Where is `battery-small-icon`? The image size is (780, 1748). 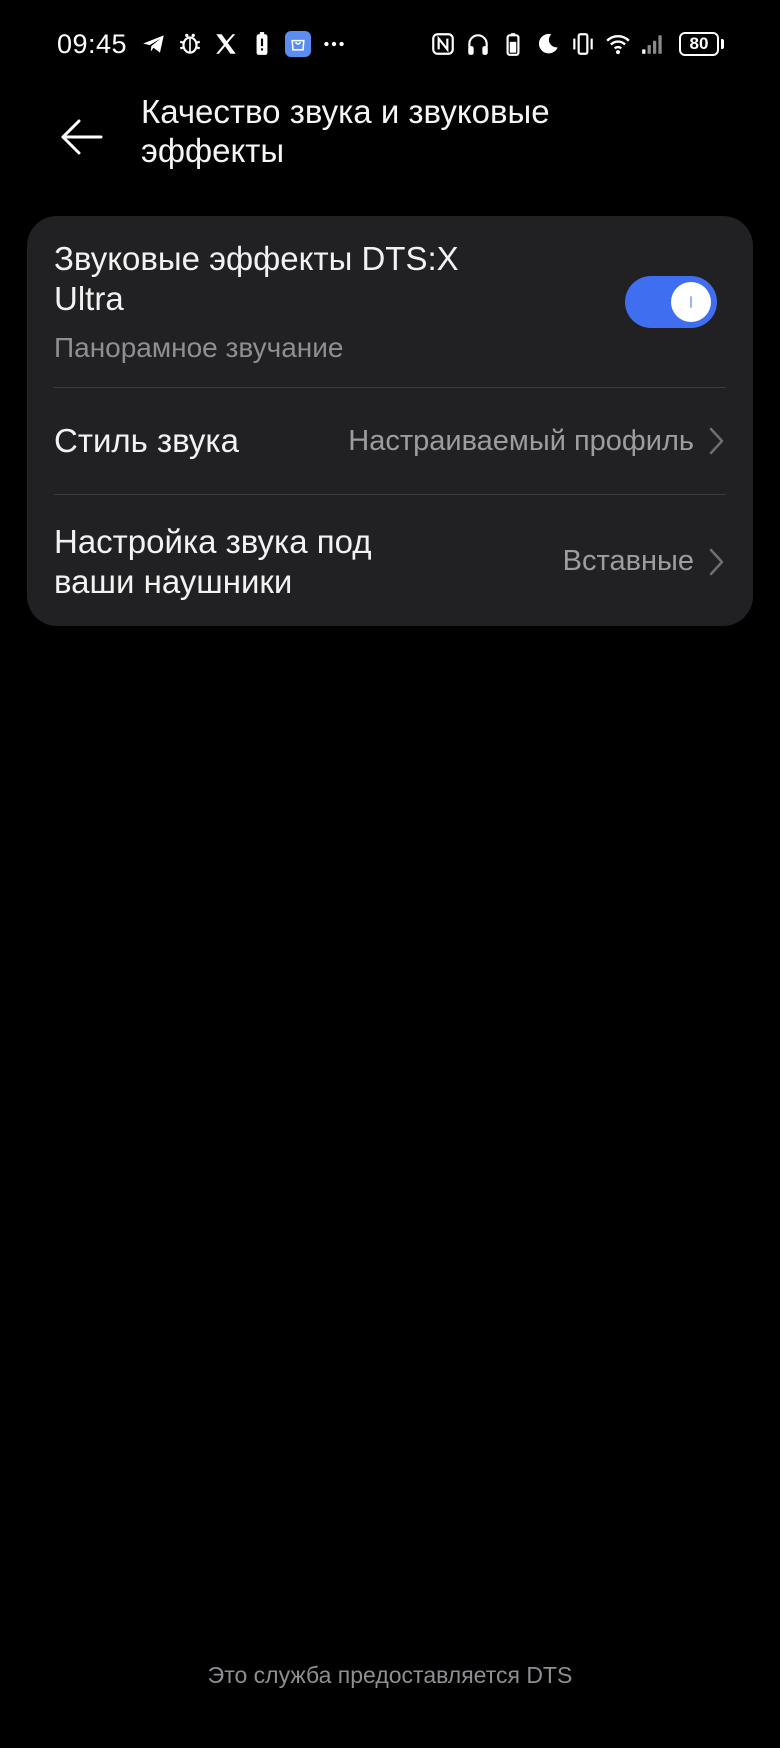
battery-small-icon is located at coordinates (513, 44).